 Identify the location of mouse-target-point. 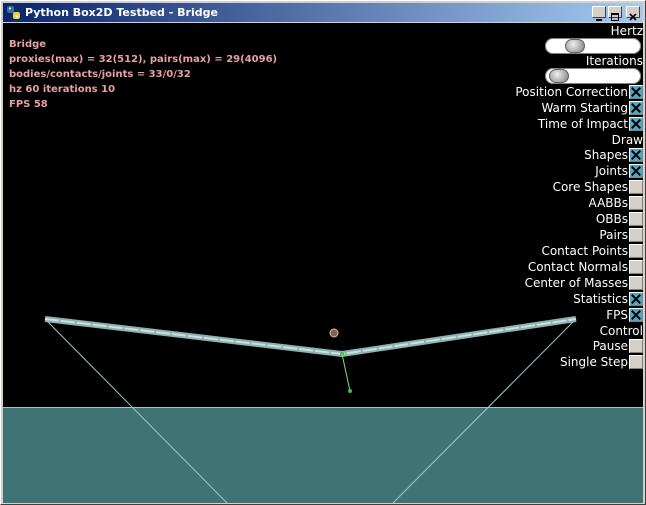
(350, 391).